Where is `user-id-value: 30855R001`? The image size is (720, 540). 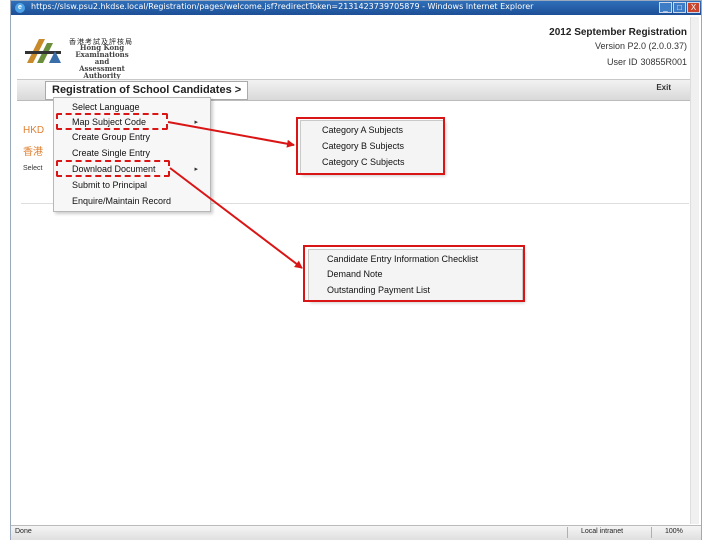 user-id-value: 30855R001 is located at coordinates (663, 62).